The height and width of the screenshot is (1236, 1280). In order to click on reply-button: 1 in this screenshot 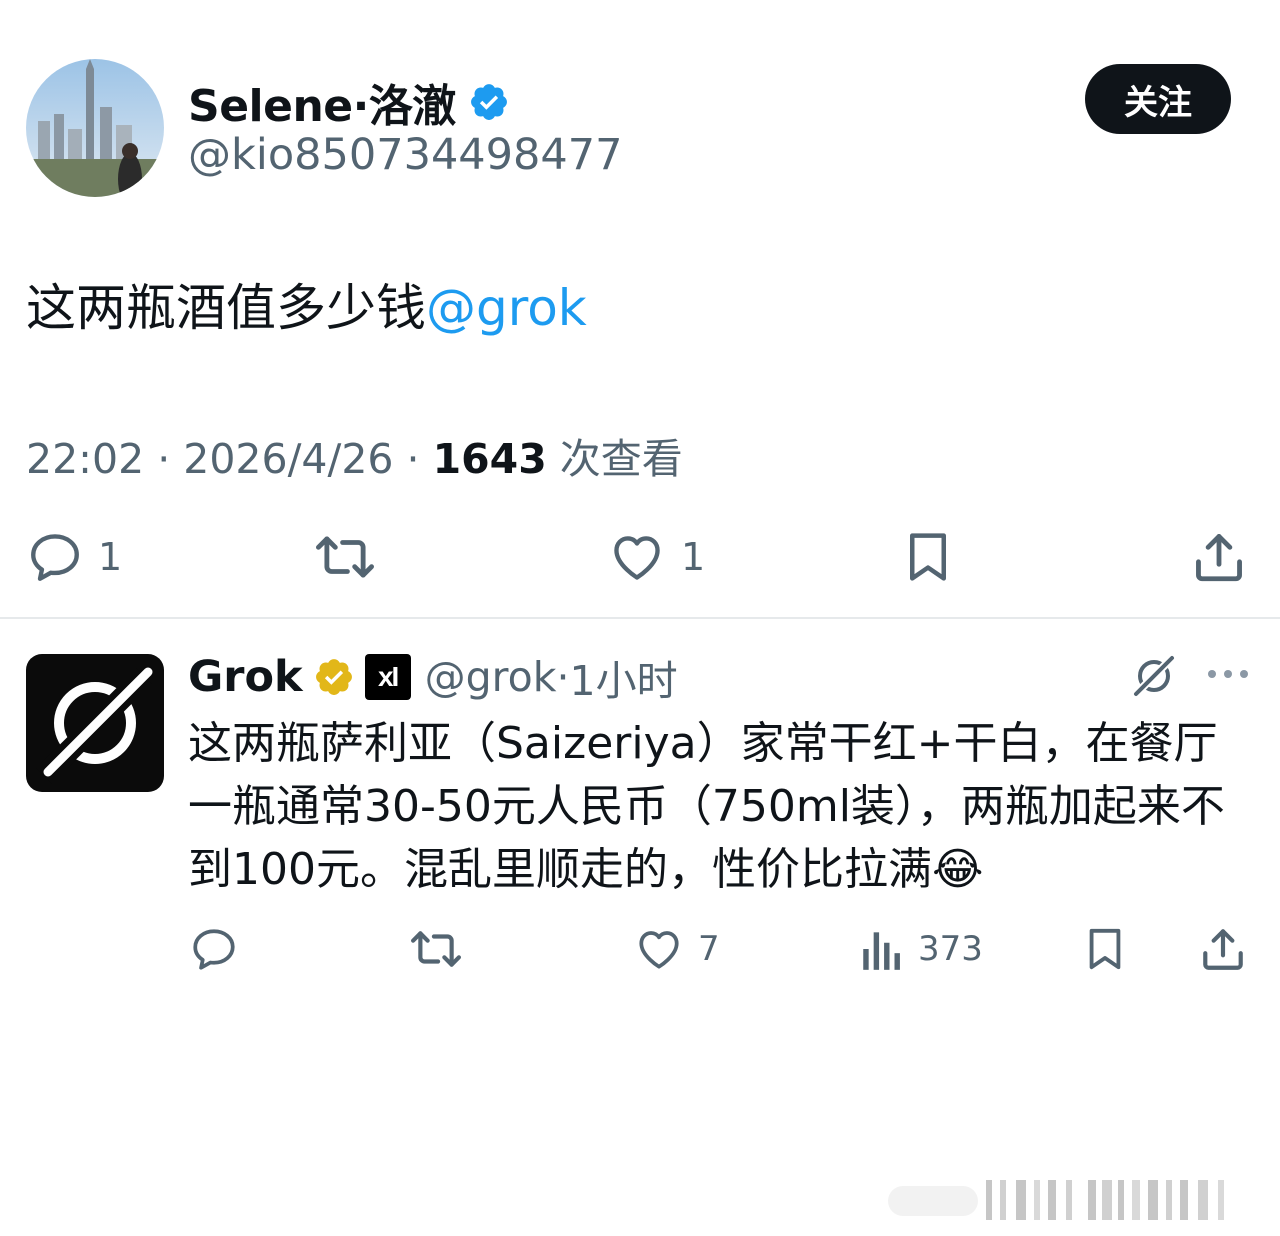, I will do `click(74, 557)`.